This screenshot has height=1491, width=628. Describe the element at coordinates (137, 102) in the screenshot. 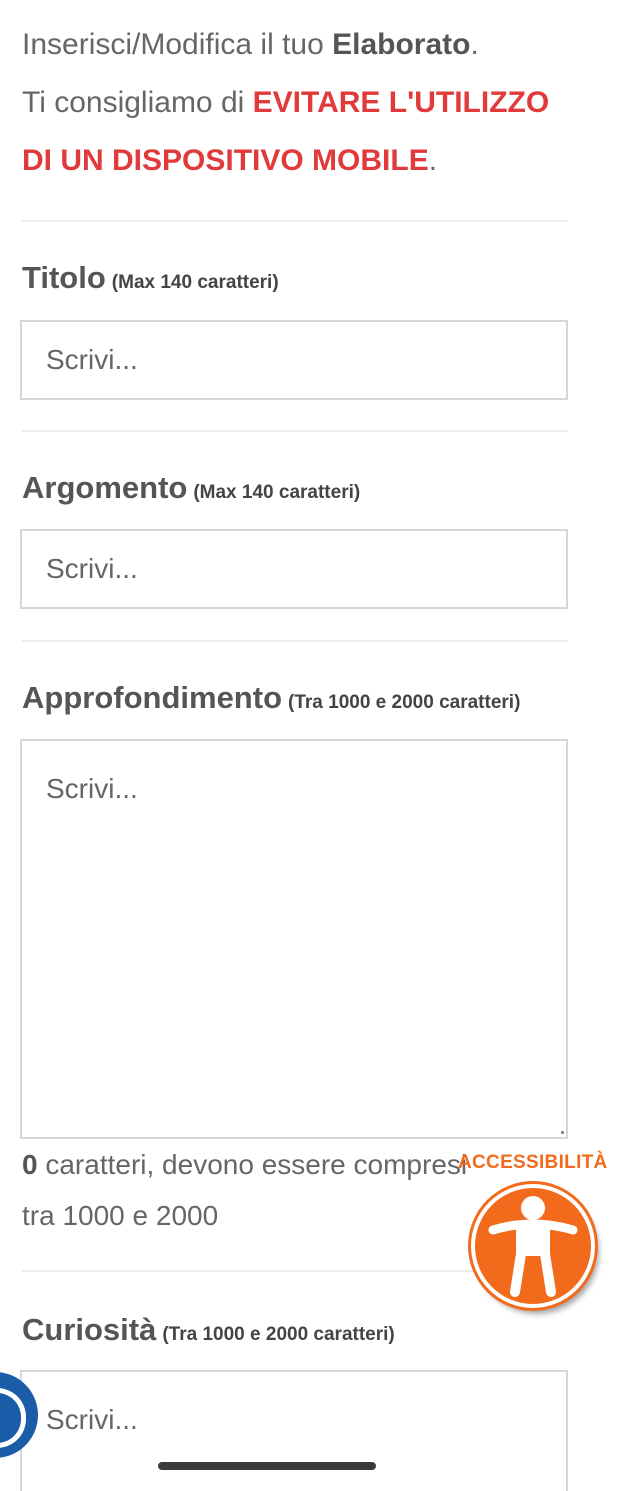

I see `intro-text: Ti consigliamo di` at that location.